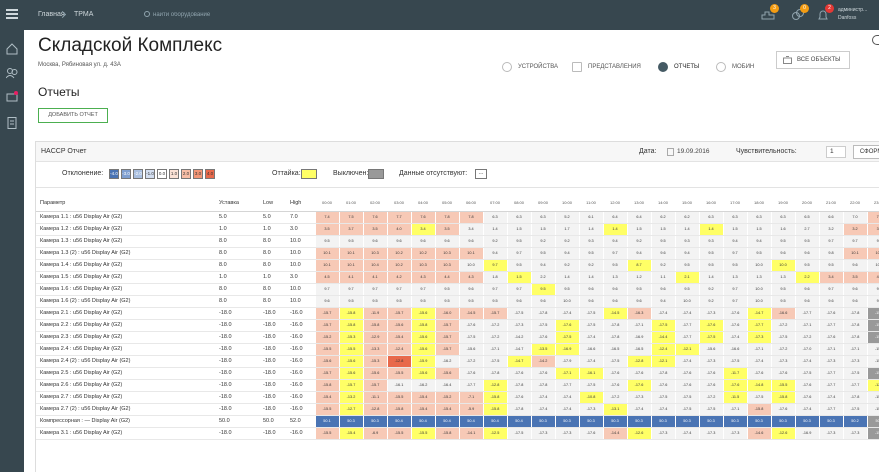 The width and height of the screenshot is (879, 472). What do you see at coordinates (858, 14) in the screenshot?
I see `user-menu: администр... Danfoss` at bounding box center [858, 14].